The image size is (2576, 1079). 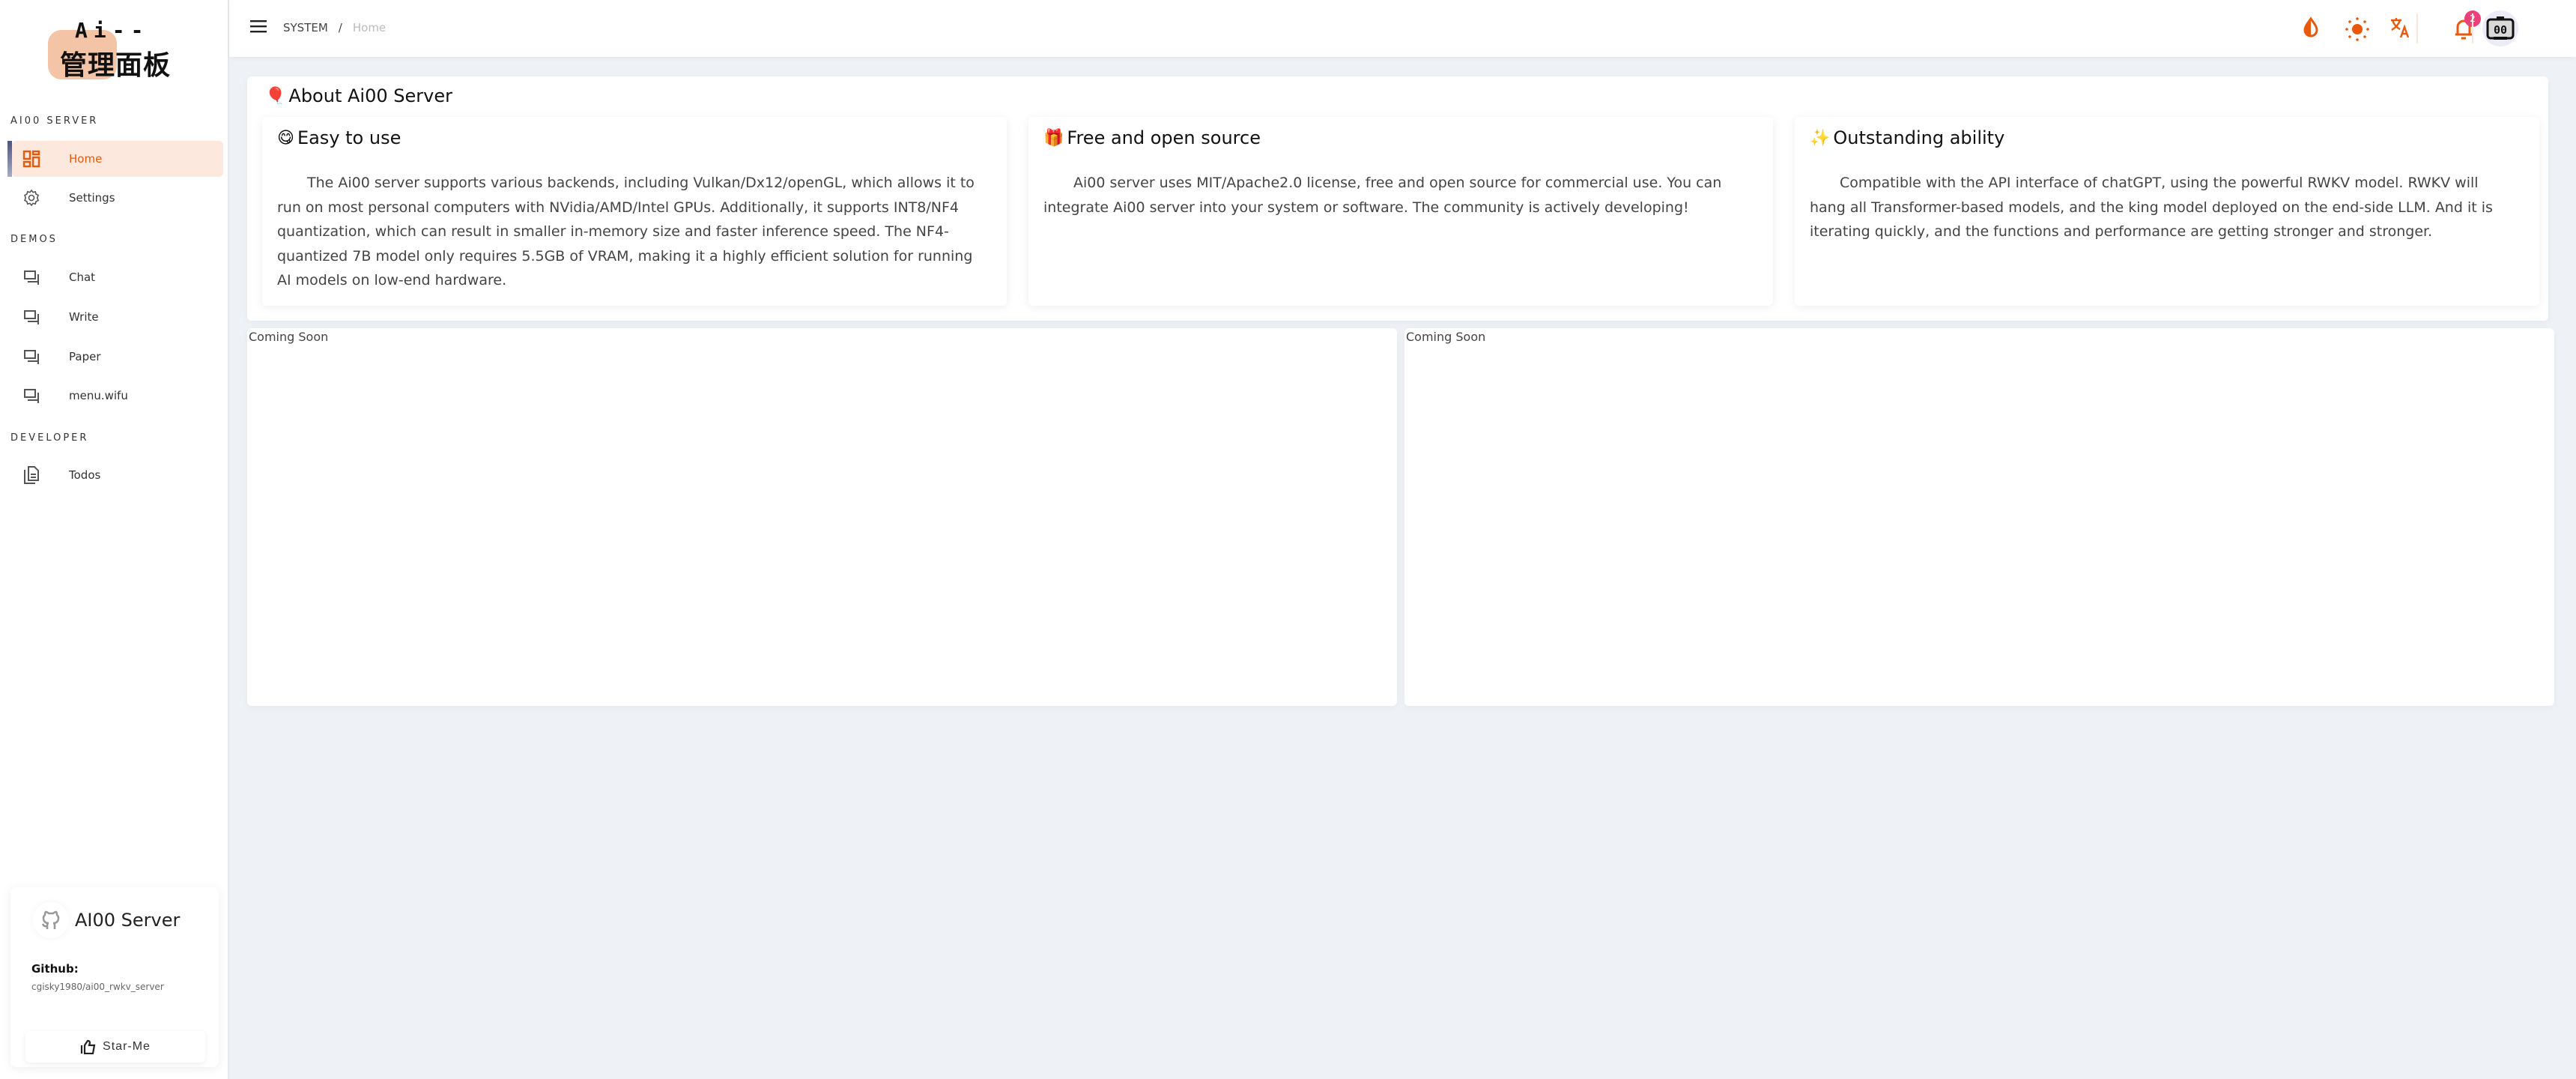 I want to click on menu-toggle-icon, so click(x=258, y=27).